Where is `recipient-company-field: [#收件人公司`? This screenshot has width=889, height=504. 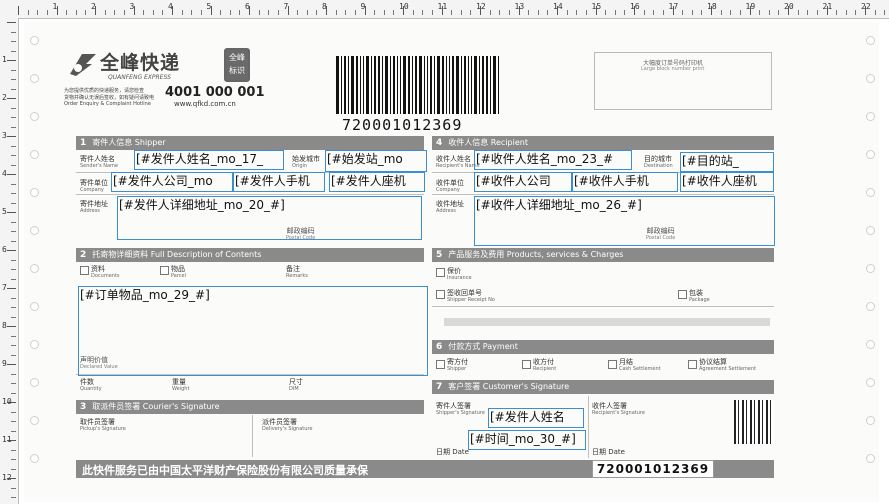
recipient-company-field: [#收件人公司 is located at coordinates (523, 182).